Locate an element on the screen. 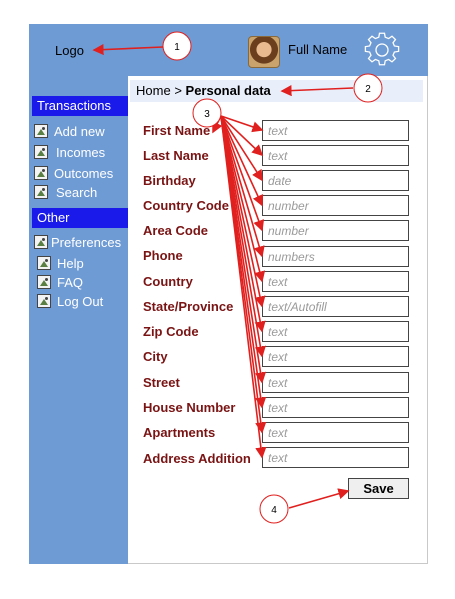  sidebar-item-search: Search is located at coordinates (65, 192).